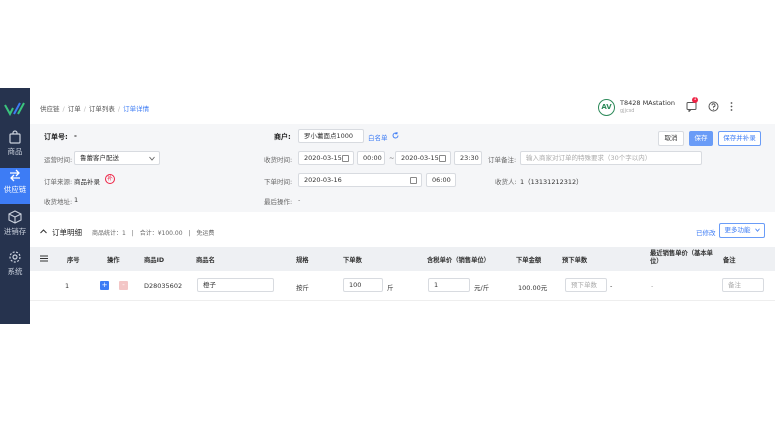 This screenshot has width=775, height=424. What do you see at coordinates (113, 260) in the screenshot?
I see `col-actions: 操作` at bounding box center [113, 260].